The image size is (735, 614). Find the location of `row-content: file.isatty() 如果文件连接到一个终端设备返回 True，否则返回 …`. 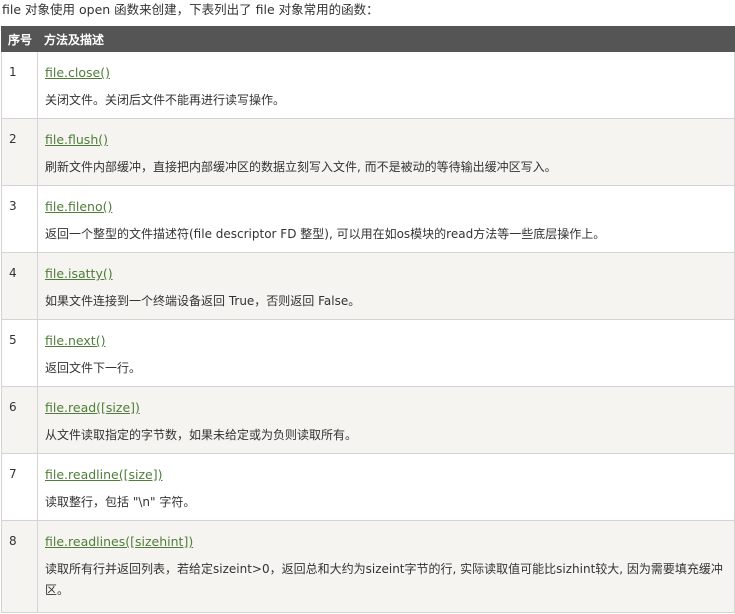

row-content: file.isatty() 如果文件连接到一个终端设备返回 True，否则返回 … is located at coordinates (386, 286).